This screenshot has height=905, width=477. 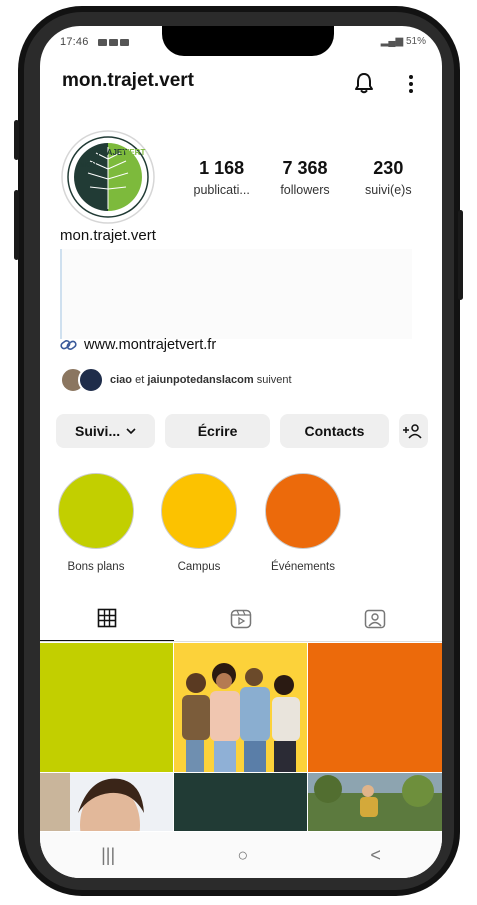 What do you see at coordinates (411, 84) in the screenshot?
I see `more-options-icon` at bounding box center [411, 84].